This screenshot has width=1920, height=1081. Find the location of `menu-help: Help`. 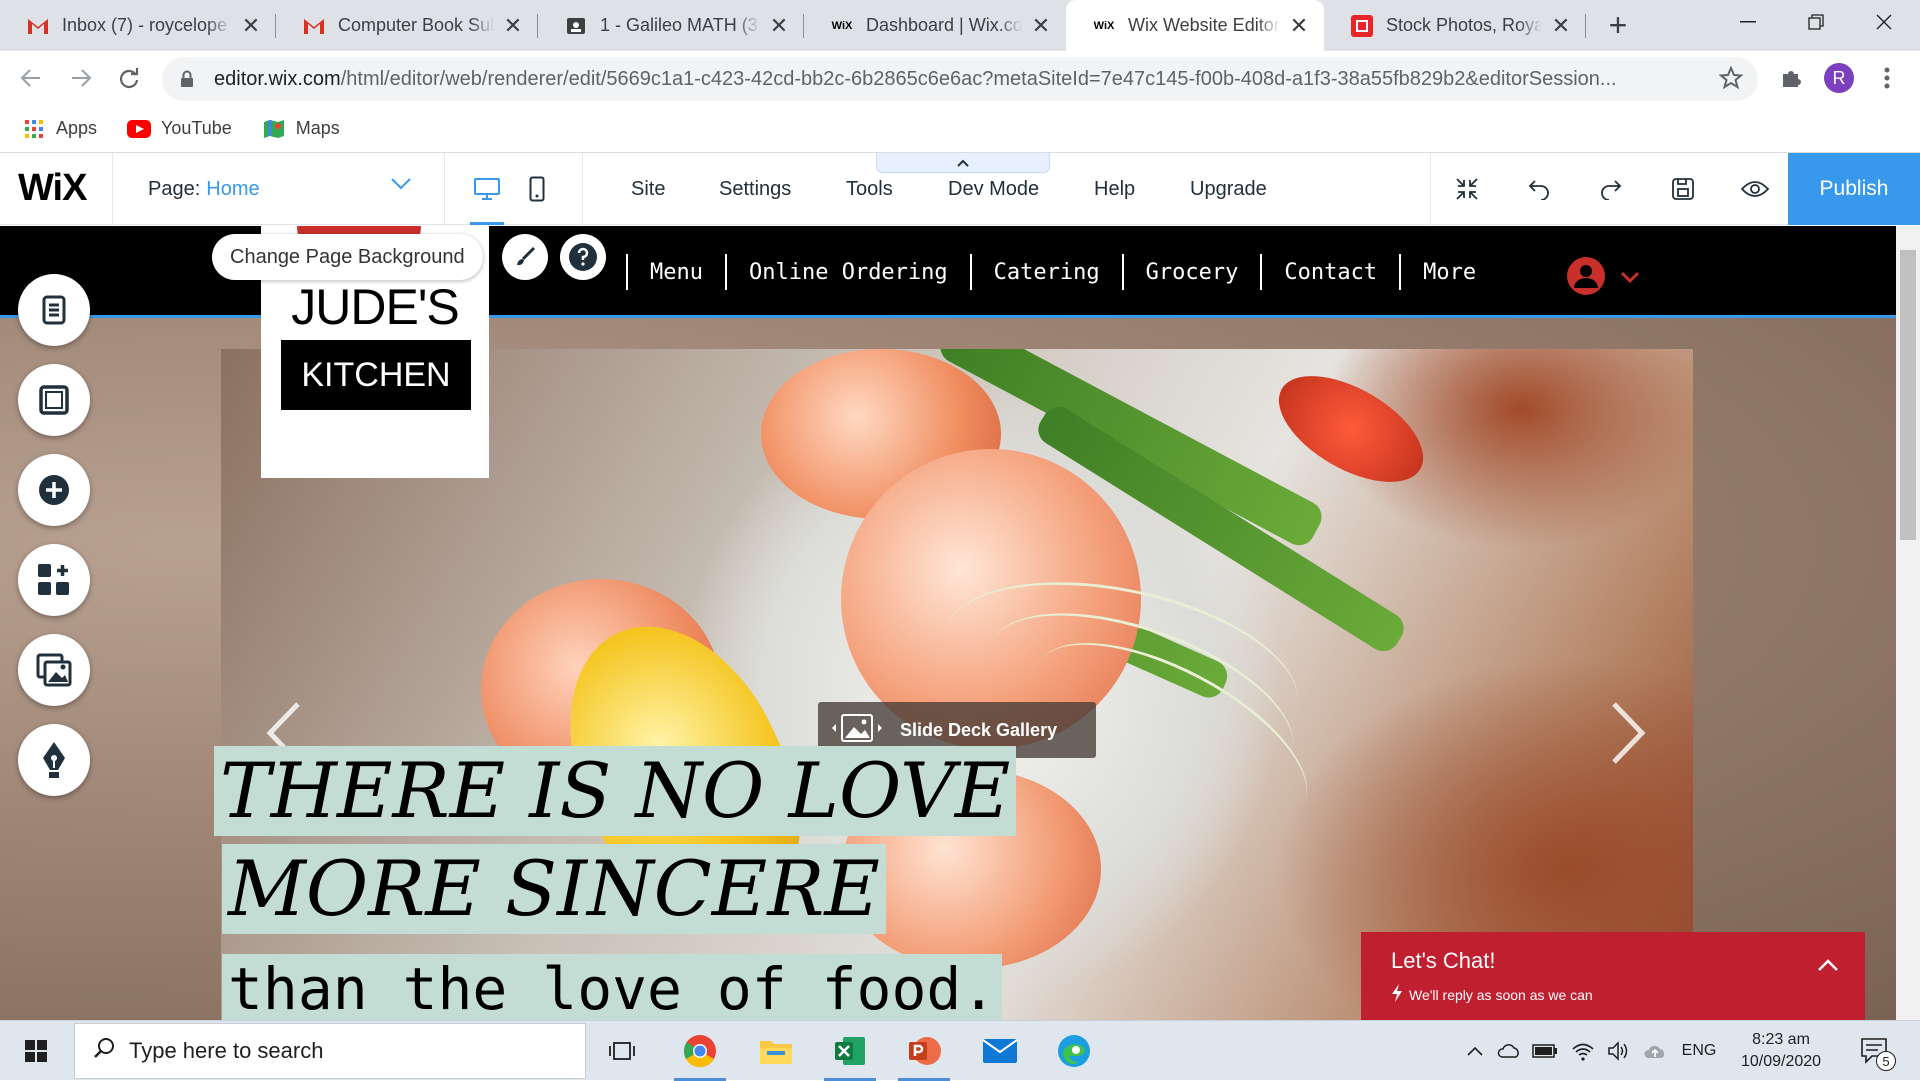

menu-help: Help is located at coordinates (1114, 189).